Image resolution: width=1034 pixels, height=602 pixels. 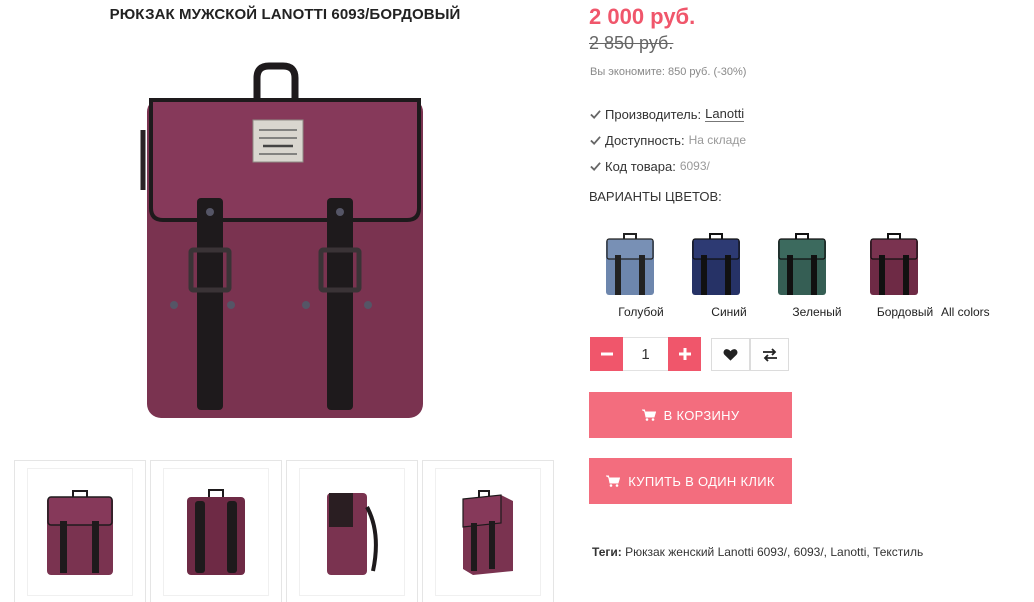 What do you see at coordinates (694, 166) in the screenshot?
I see `sku-value: 6093/` at bounding box center [694, 166].